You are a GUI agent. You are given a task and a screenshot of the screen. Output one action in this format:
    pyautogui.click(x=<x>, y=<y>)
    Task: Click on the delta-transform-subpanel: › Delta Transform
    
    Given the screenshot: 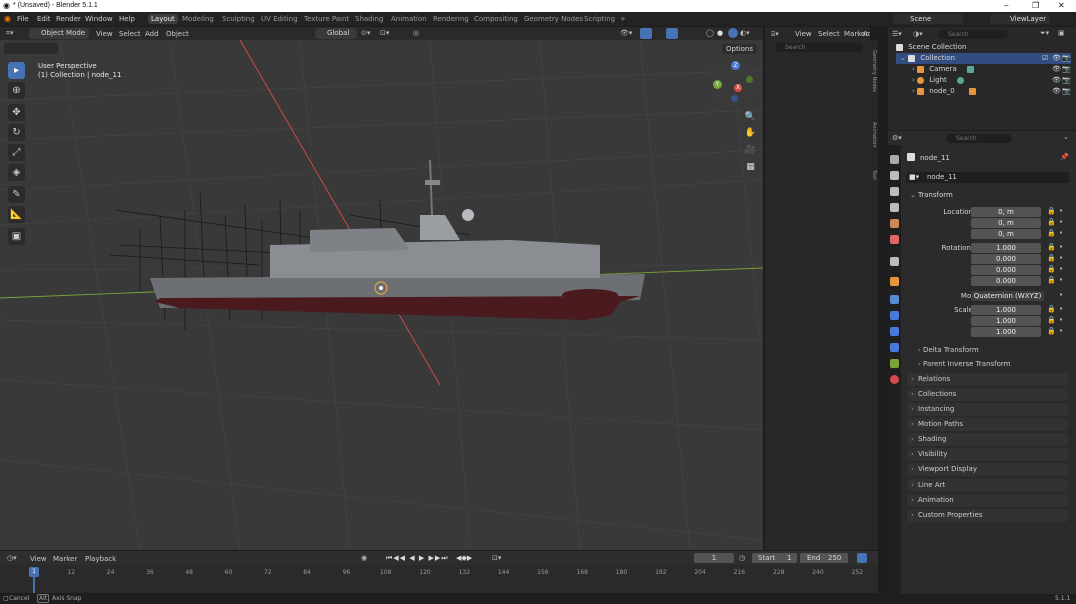 What is the action you would take?
    pyautogui.click(x=948, y=350)
    